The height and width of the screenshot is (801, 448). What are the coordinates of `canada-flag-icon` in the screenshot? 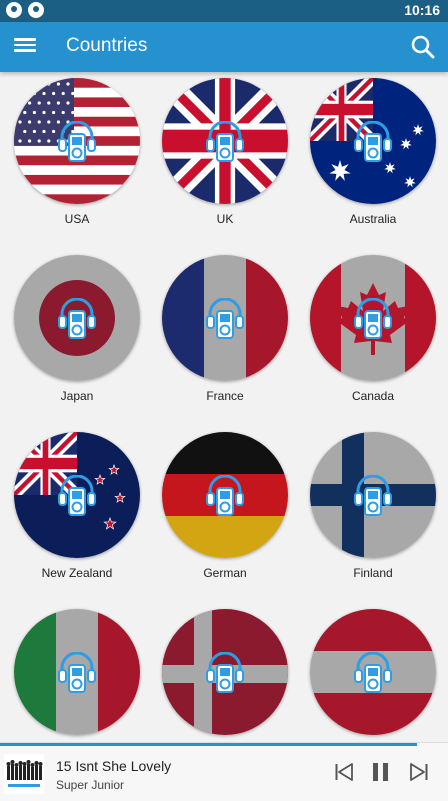 It's located at (373, 318).